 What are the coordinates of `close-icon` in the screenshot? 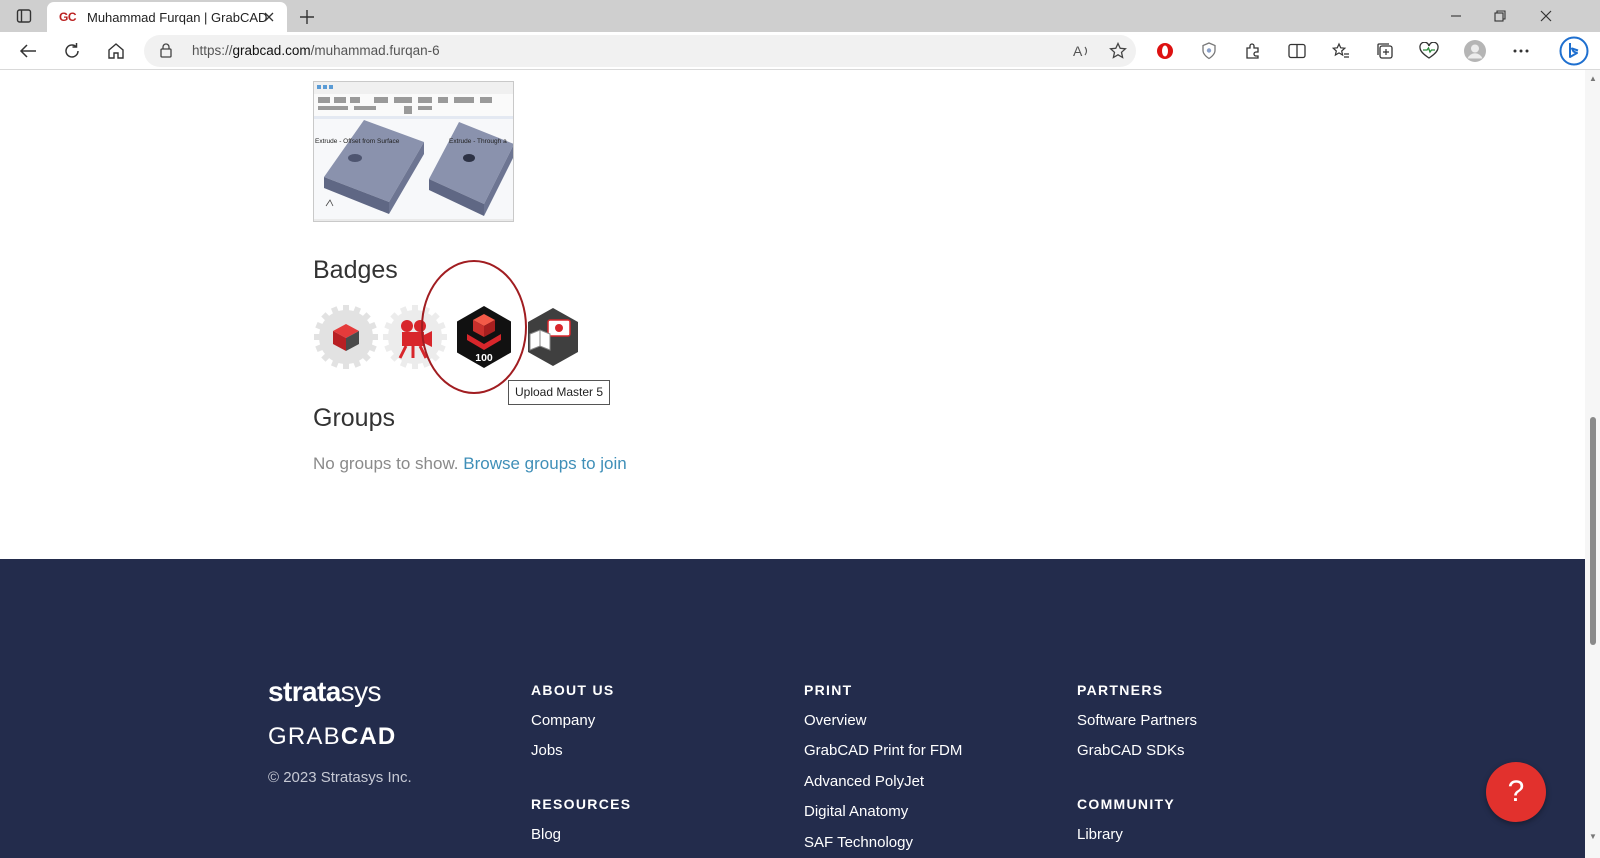 It's located at (1546, 16).